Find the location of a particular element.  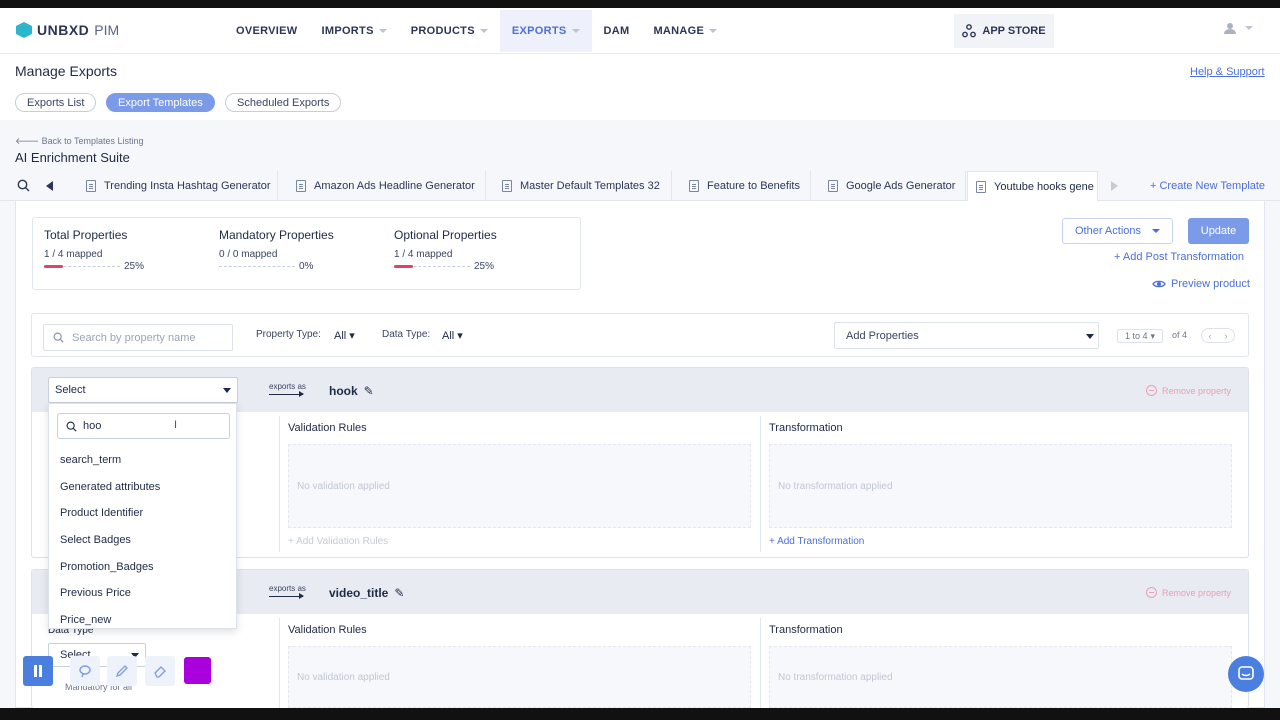

app-store-button: APP STORE is located at coordinates (1004, 31).